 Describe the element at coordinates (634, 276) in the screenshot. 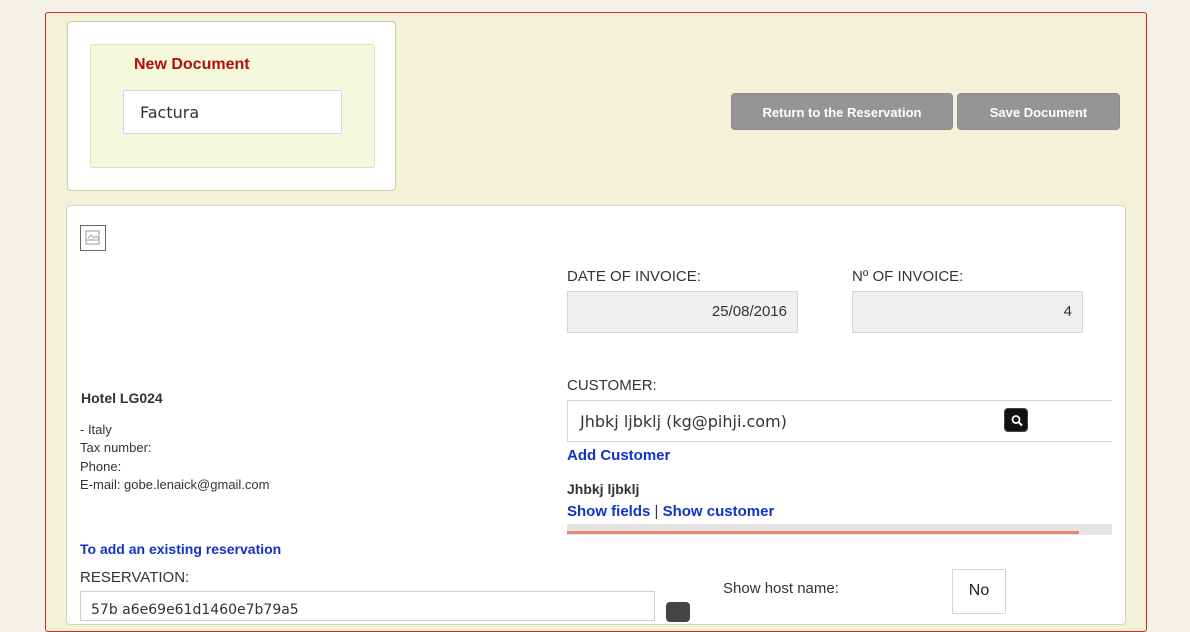

I see `invoice-date-label: DATE OF INVOICE:` at that location.